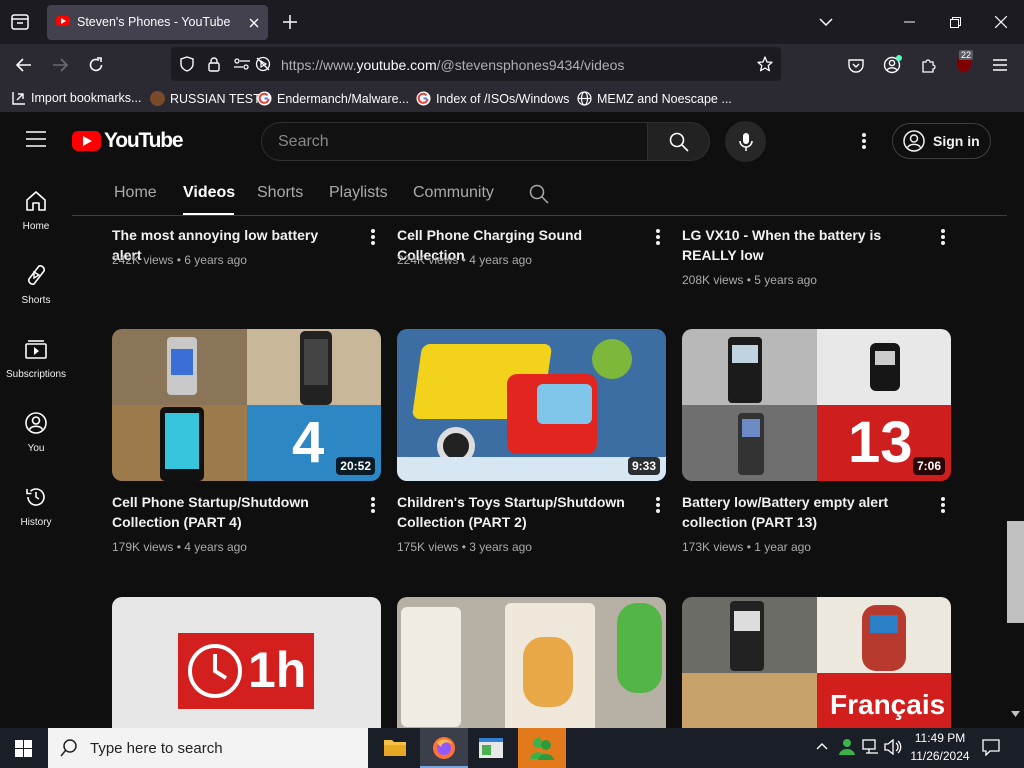  I want to click on phone-image, so click(747, 636).